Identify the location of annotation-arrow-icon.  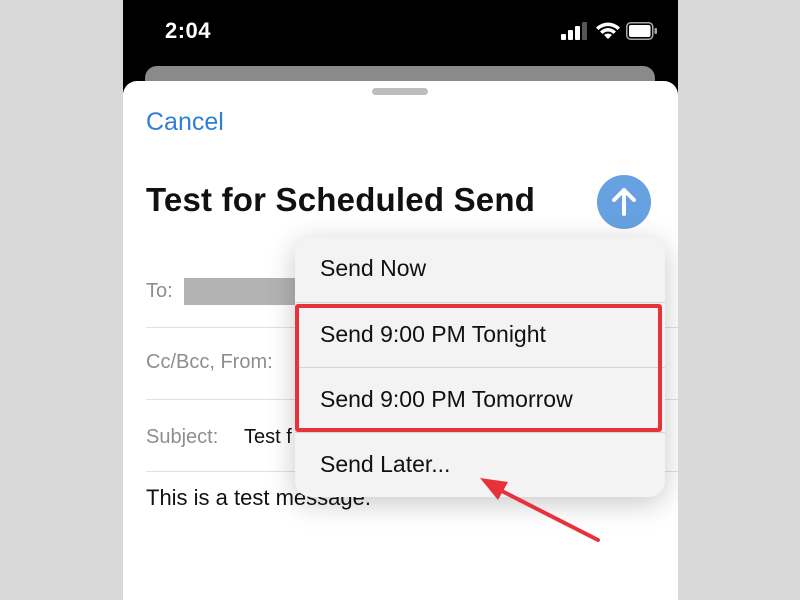
(540, 510).